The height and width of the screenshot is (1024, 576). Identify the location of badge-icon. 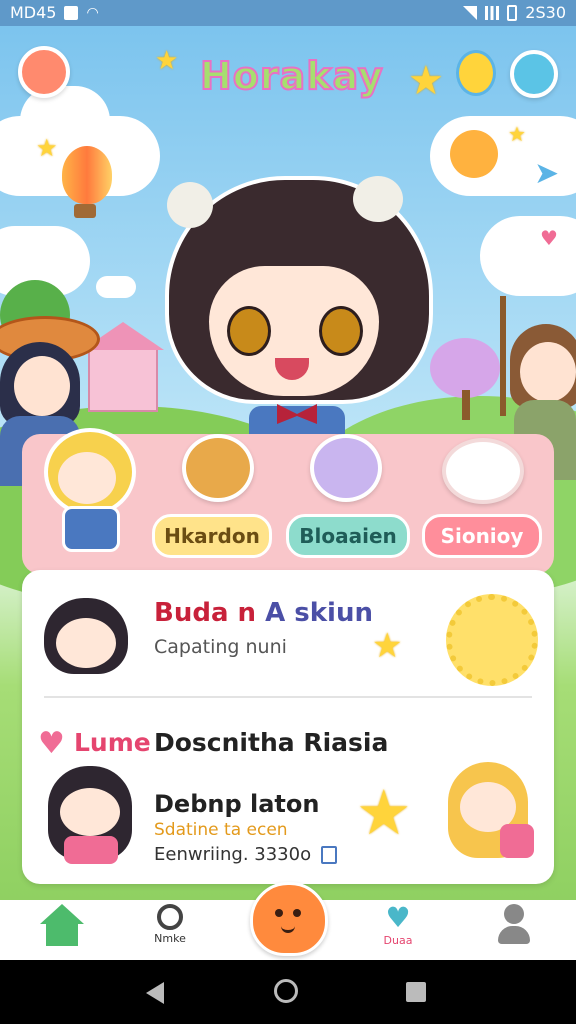
(476, 73).